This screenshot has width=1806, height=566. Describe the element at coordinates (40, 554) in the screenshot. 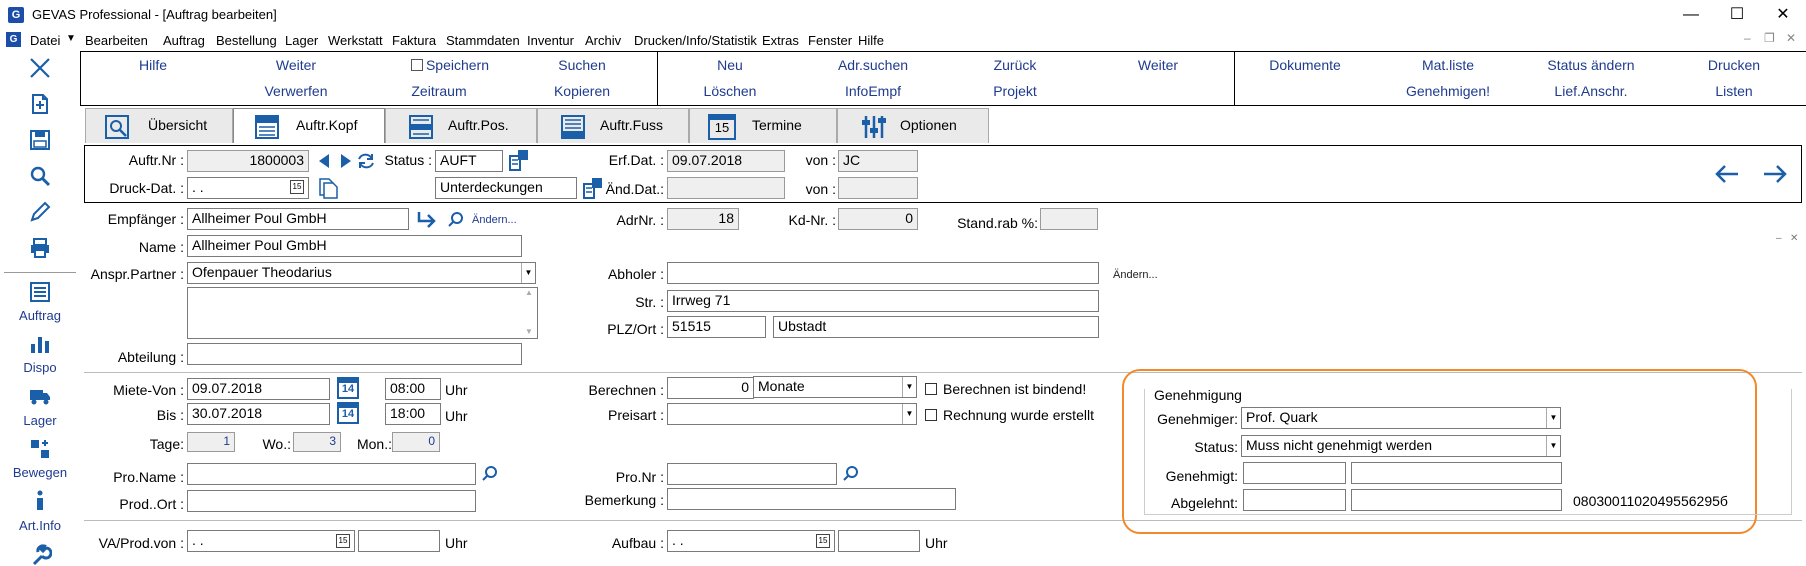

I see `wrench-icon` at that location.